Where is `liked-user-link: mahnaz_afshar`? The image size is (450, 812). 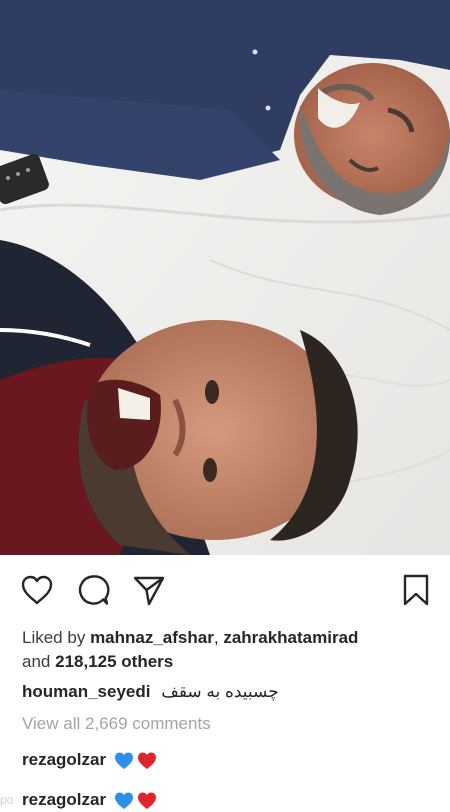 liked-user-link: mahnaz_afshar is located at coordinates (152, 637).